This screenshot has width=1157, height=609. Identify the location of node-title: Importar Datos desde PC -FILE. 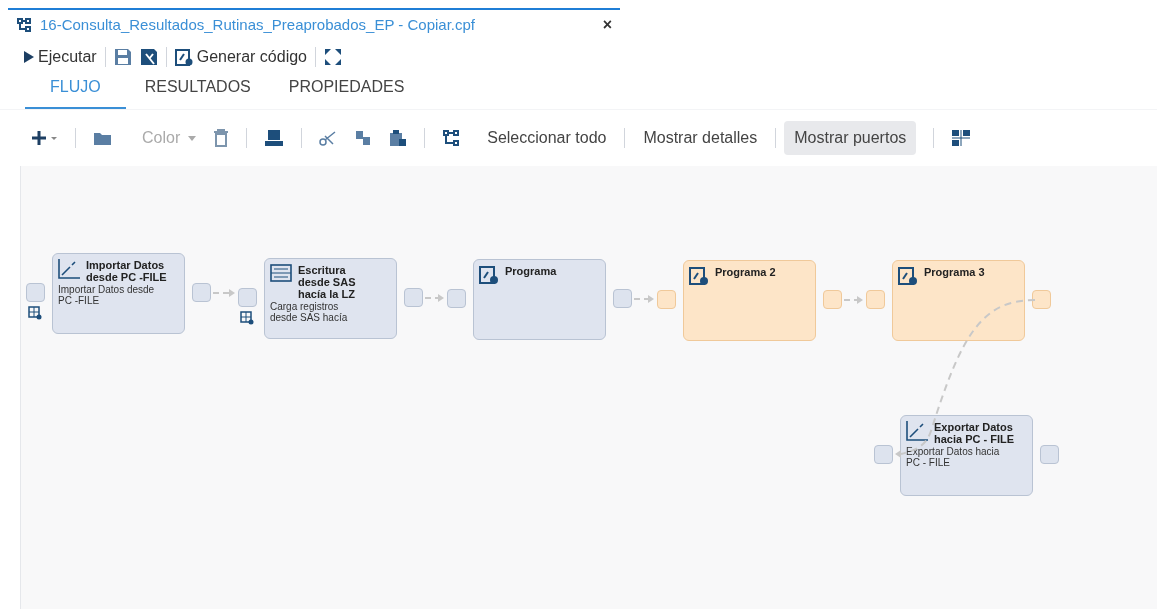
(127, 271).